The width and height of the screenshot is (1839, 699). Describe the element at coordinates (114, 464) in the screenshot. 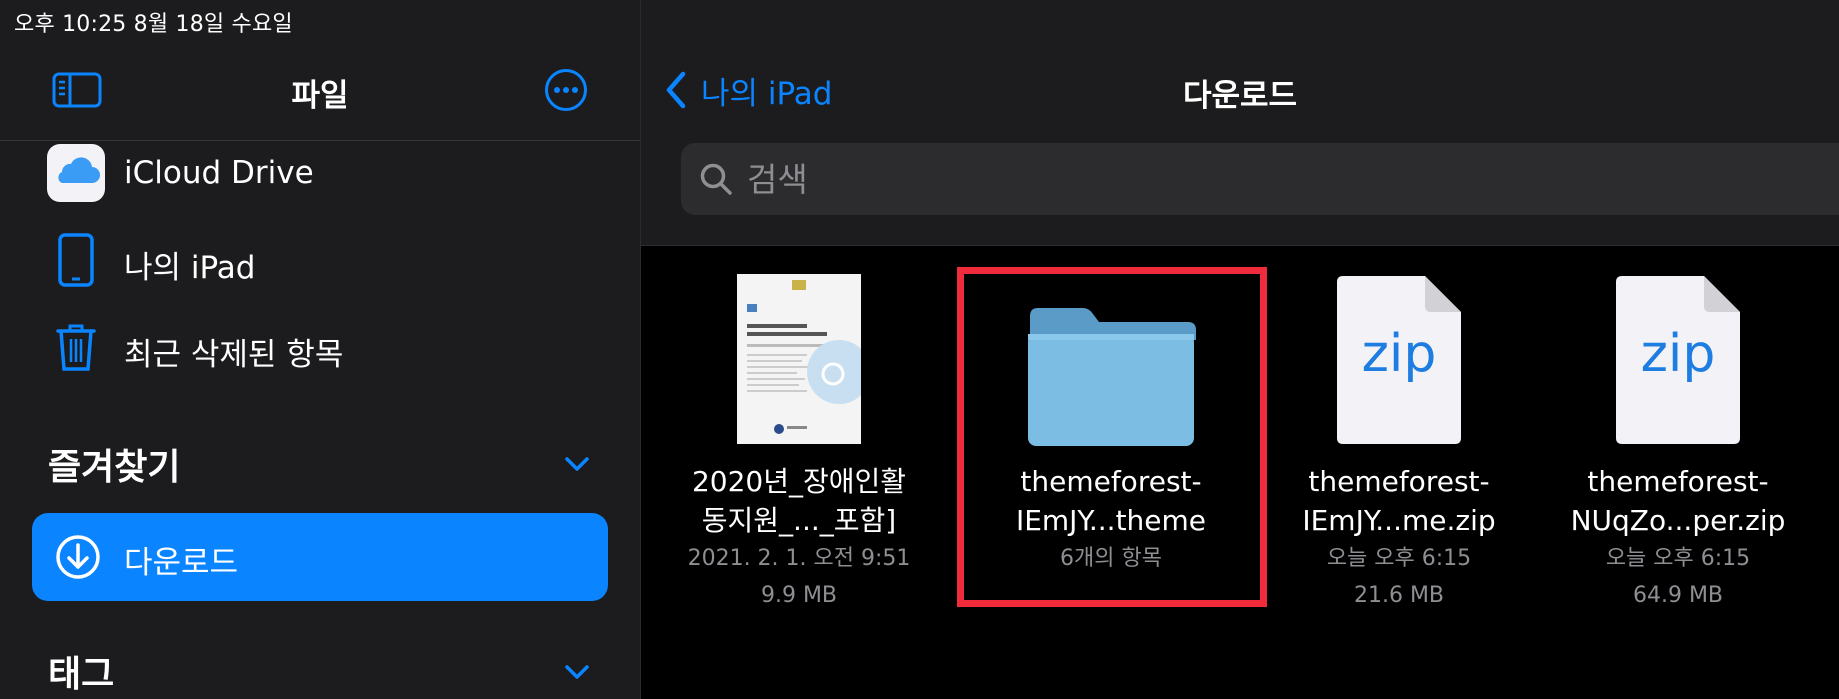

I see `favorites-section-title: 즐겨찾기` at that location.